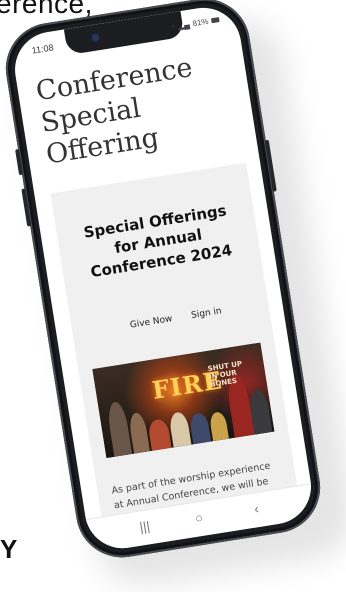  What do you see at coordinates (95, 38) in the screenshot?
I see `camera-icon` at bounding box center [95, 38].